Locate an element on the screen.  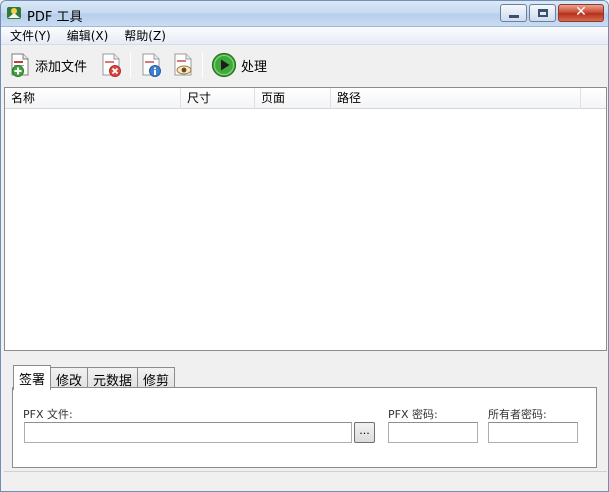
info-document-icon is located at coordinates (151, 65).